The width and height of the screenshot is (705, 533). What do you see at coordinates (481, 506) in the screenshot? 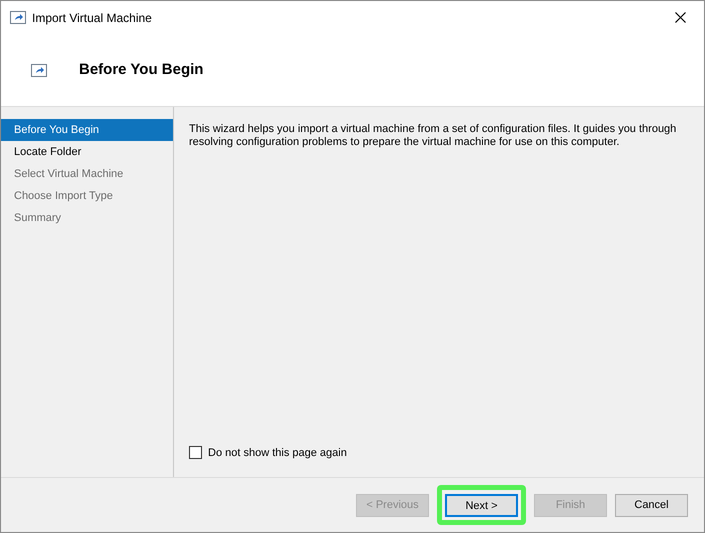
I see `wizard-button: Next >` at bounding box center [481, 506].